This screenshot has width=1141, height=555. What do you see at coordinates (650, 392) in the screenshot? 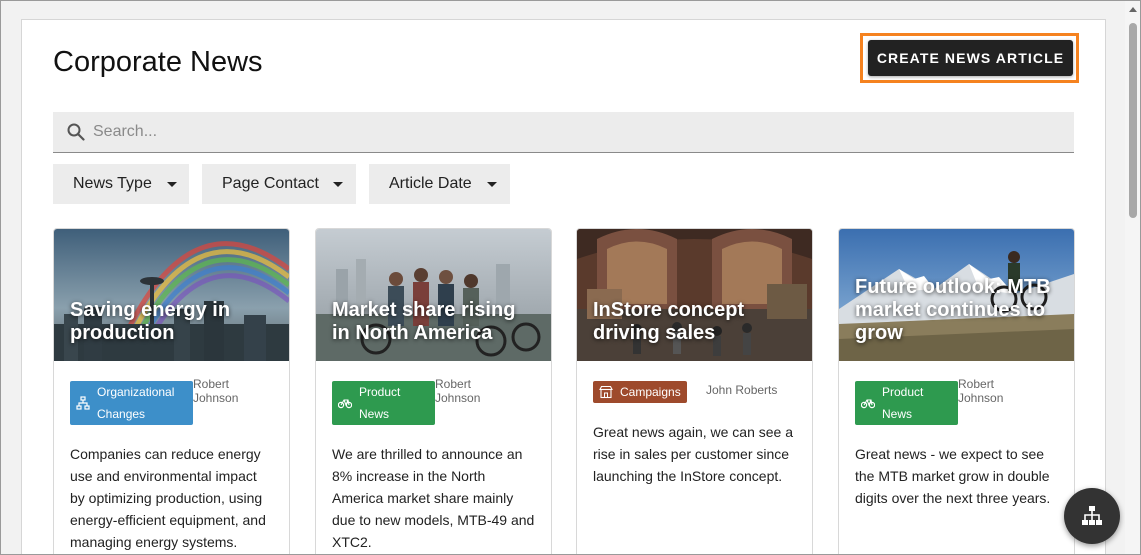
I see `tag-label: Campaigns` at bounding box center [650, 392].